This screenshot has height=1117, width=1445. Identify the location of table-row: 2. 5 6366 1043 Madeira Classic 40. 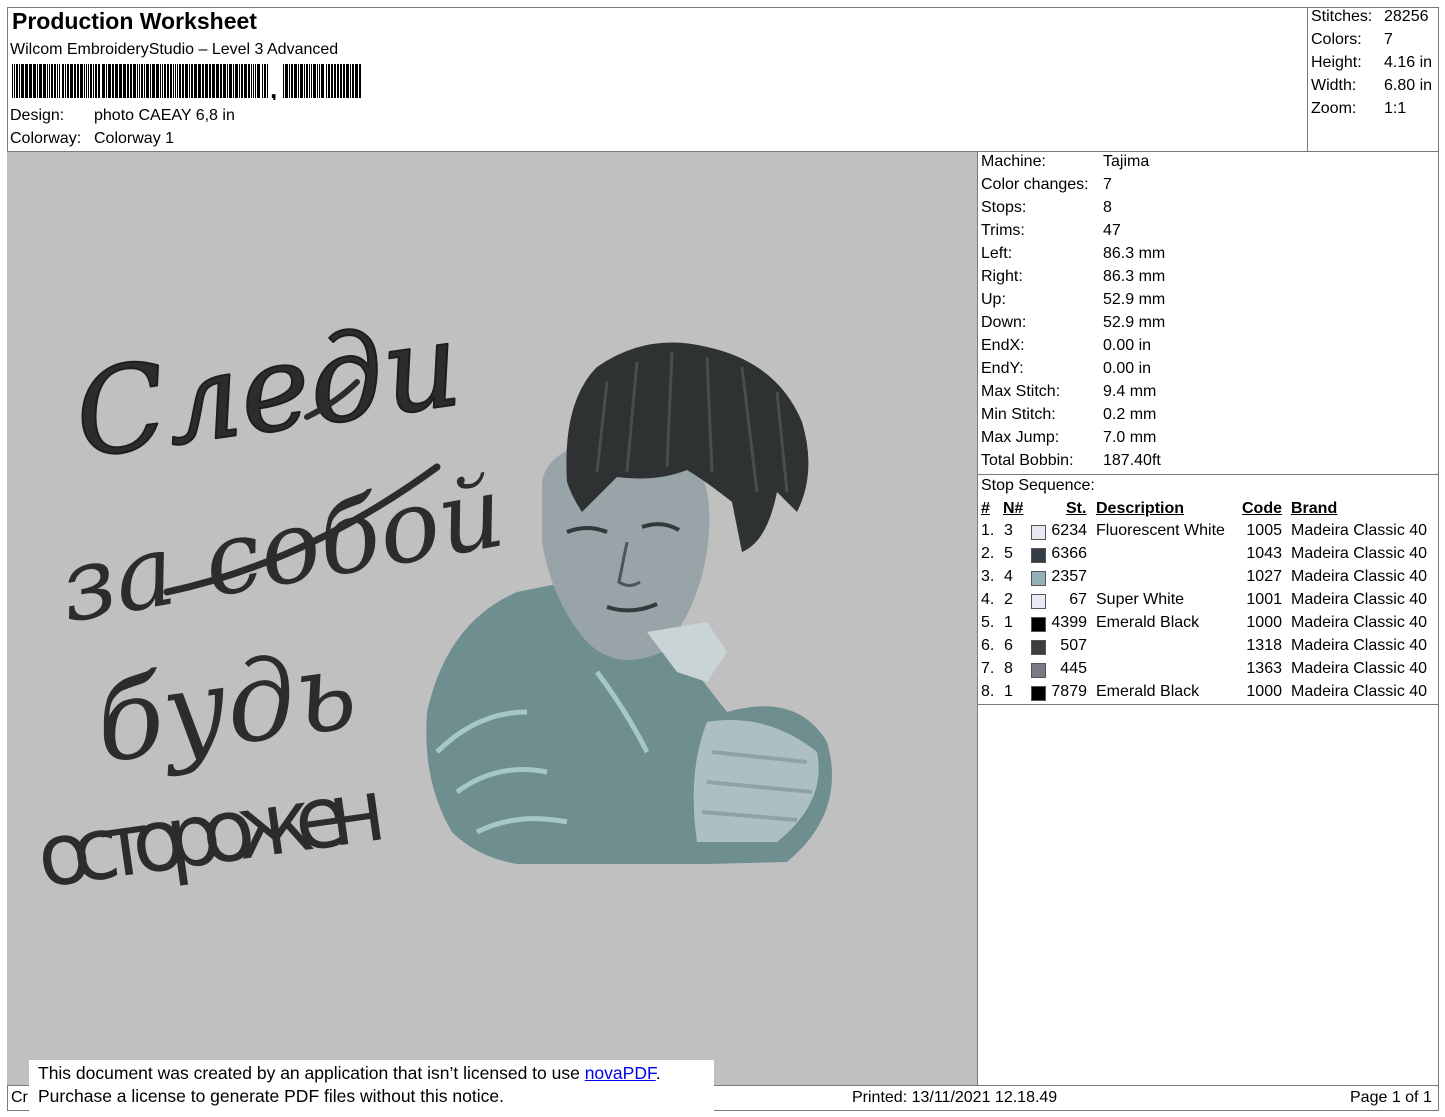
(722, 556).